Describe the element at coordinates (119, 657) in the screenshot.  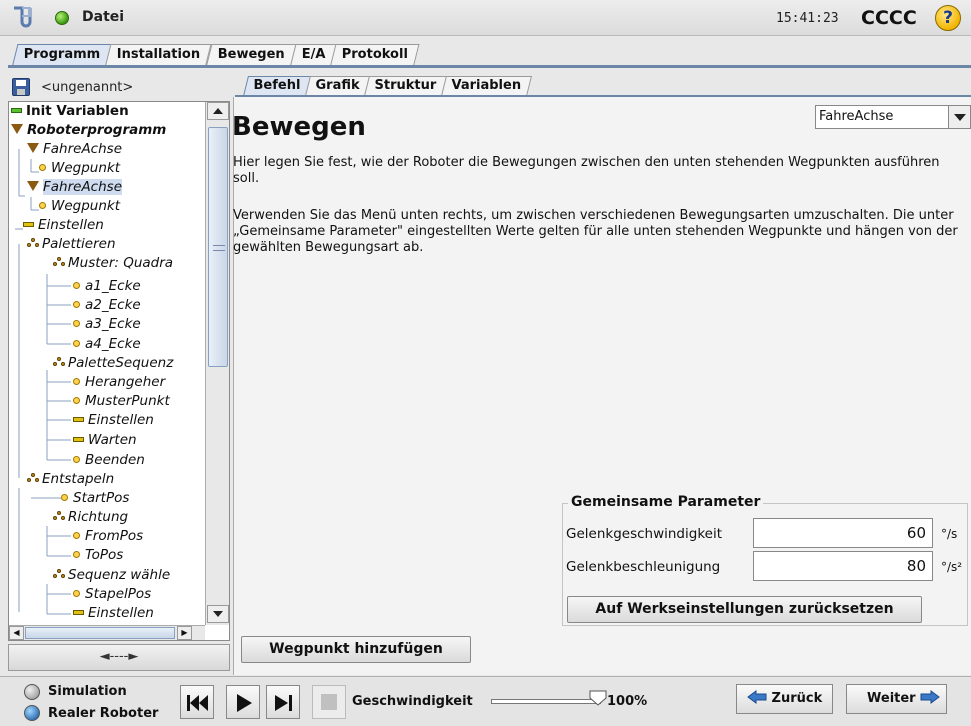
I see `tree-nav-button: ◄----►` at that location.